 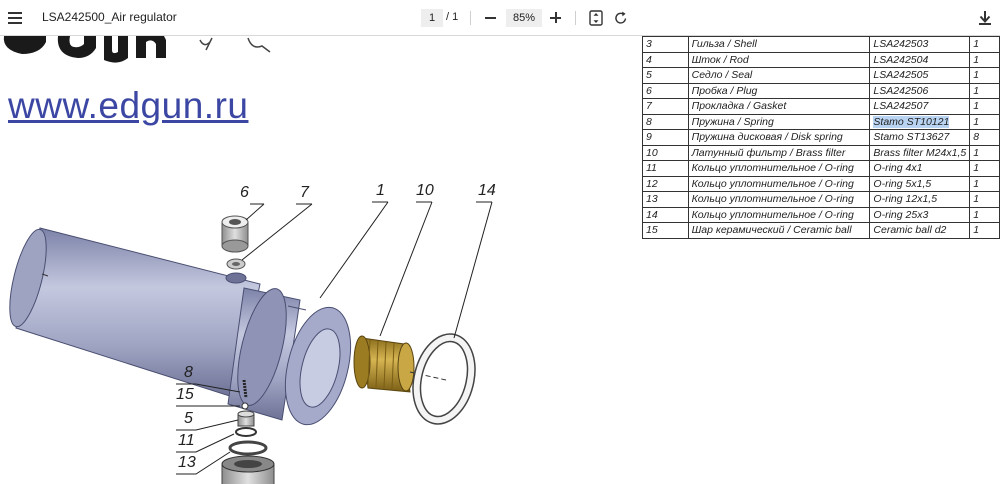 I want to click on part-code-cell: LSA242504, so click(x=920, y=59).